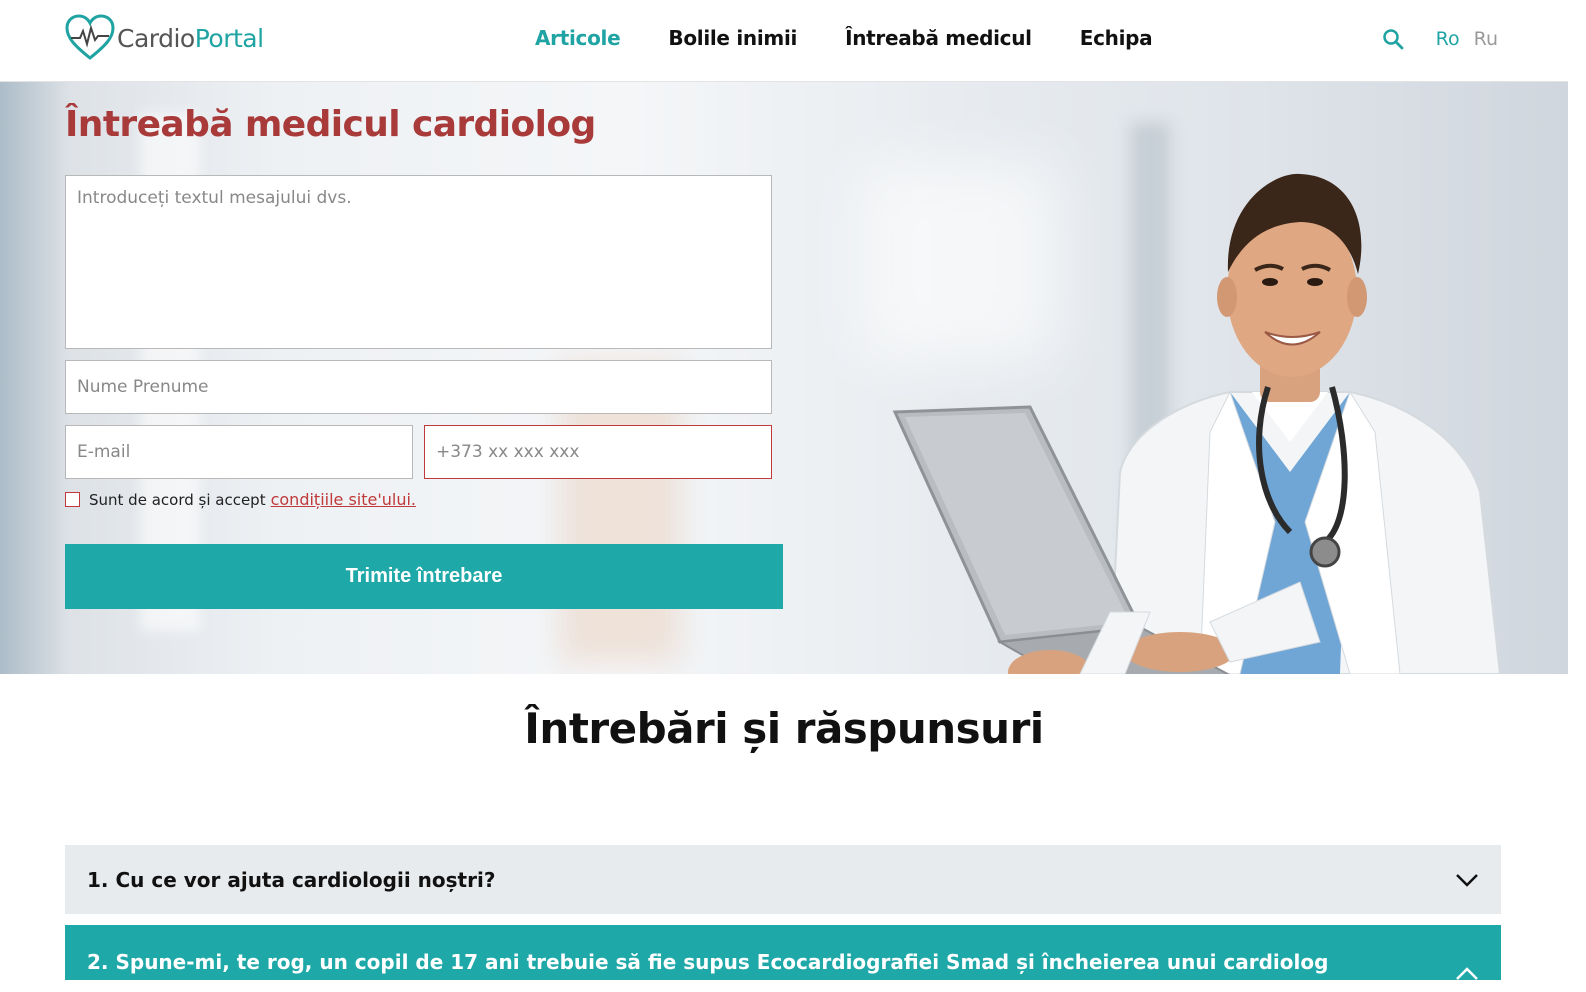 The image size is (1586, 992). Describe the element at coordinates (418, 262) in the screenshot. I see `message-textarea: Introduceți textul mesajului dvs.` at that location.